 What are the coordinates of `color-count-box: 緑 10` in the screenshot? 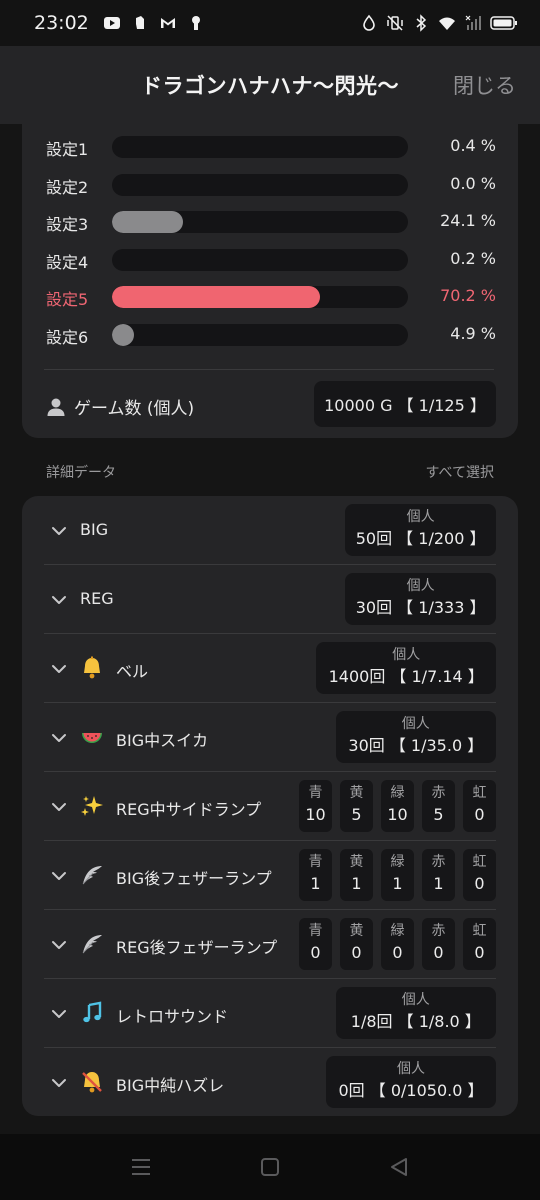 It's located at (397, 806).